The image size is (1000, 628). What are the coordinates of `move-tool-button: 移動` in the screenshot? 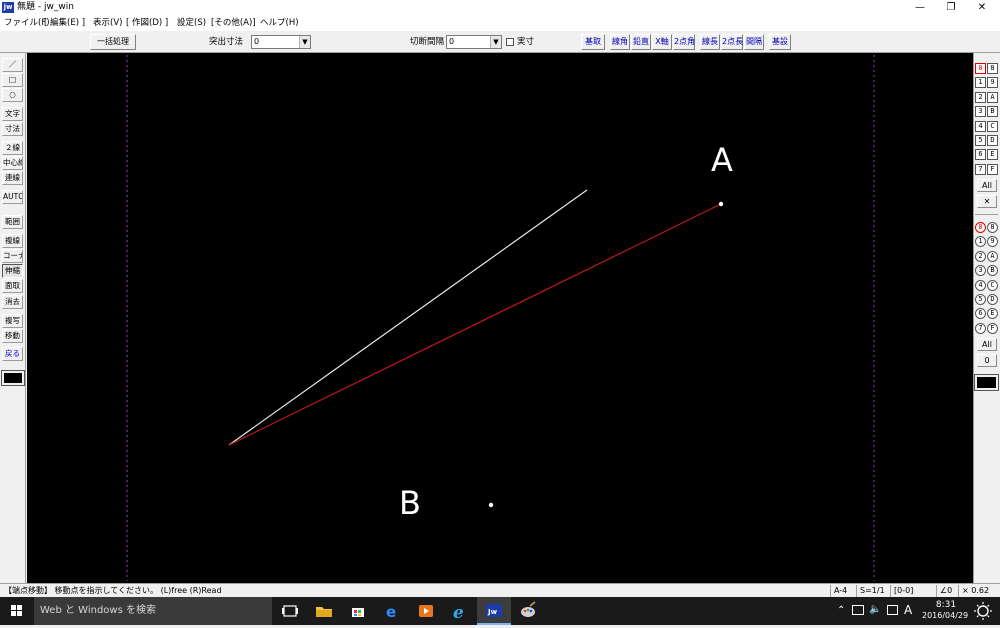 It's located at (12, 336).